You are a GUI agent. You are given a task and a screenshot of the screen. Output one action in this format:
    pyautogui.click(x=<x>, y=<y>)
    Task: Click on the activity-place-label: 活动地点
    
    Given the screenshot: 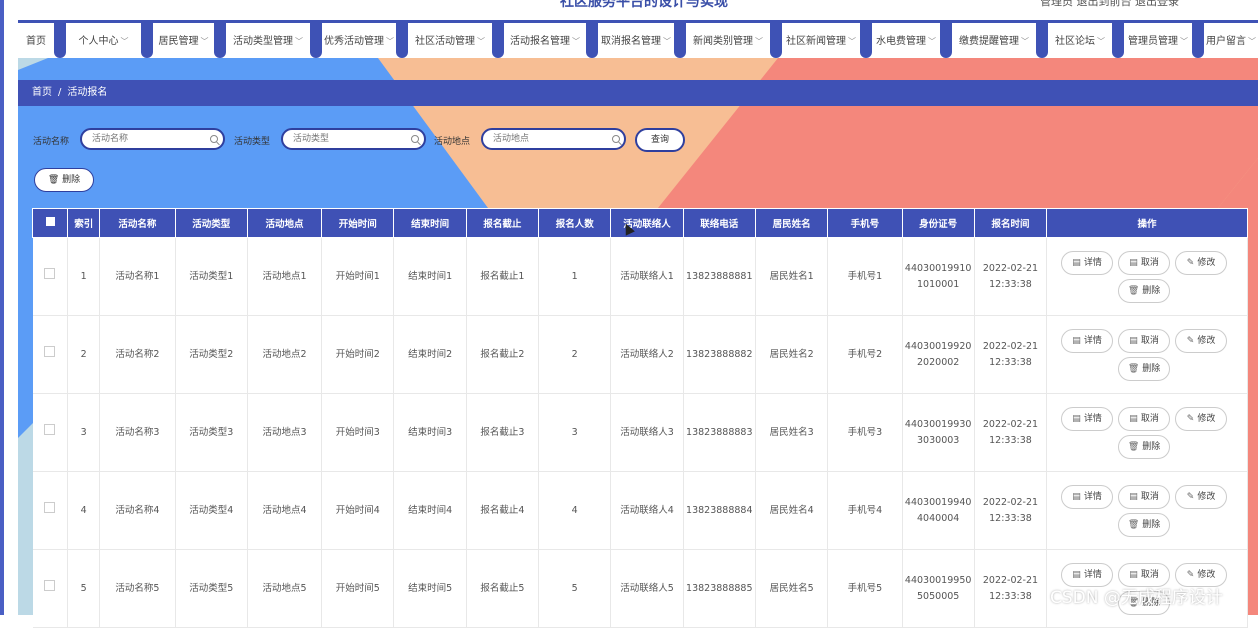 What is the action you would take?
    pyautogui.click(x=452, y=142)
    